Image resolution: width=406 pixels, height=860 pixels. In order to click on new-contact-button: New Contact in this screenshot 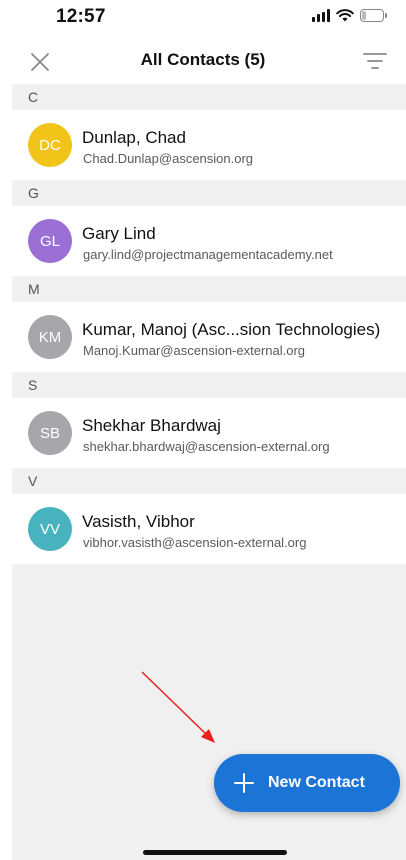, I will do `click(307, 783)`.